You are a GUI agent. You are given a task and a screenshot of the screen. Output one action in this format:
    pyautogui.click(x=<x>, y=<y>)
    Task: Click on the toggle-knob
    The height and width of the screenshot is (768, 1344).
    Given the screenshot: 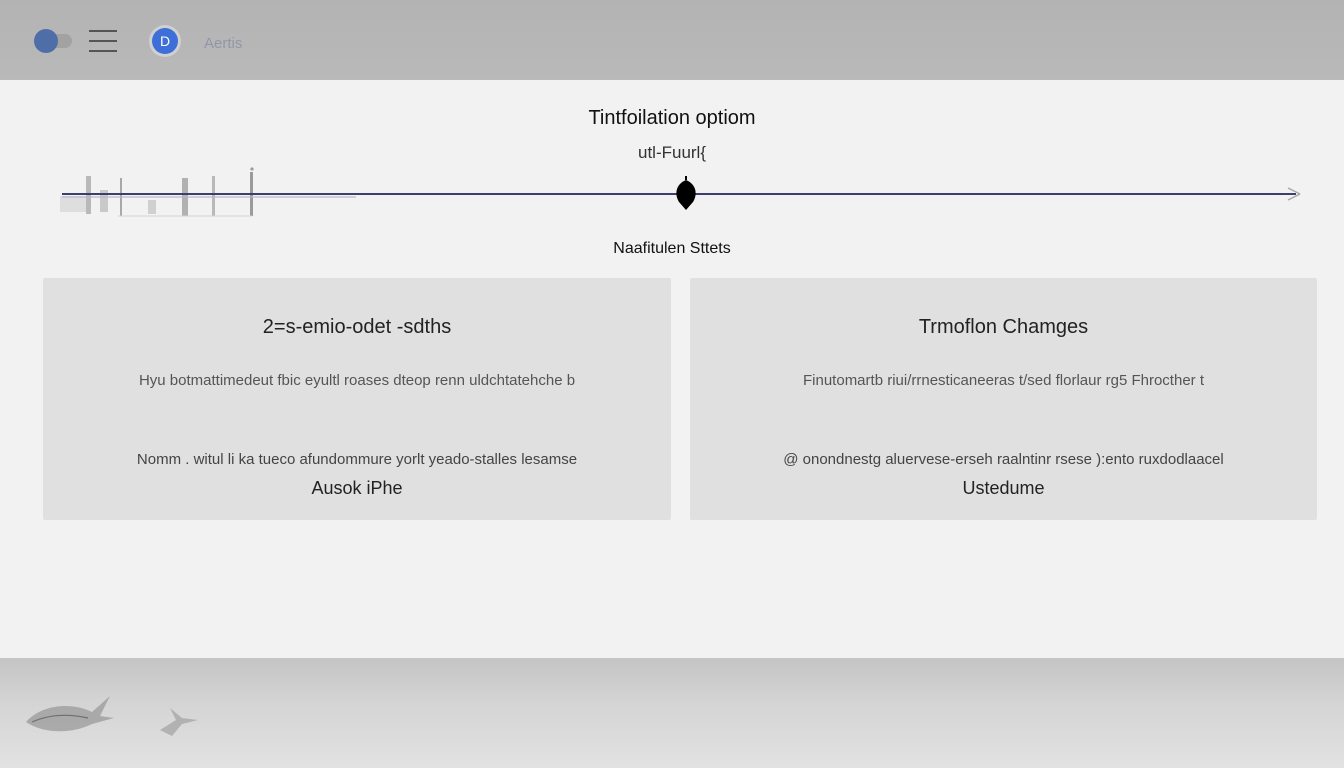 What is the action you would take?
    pyautogui.click(x=46, y=41)
    